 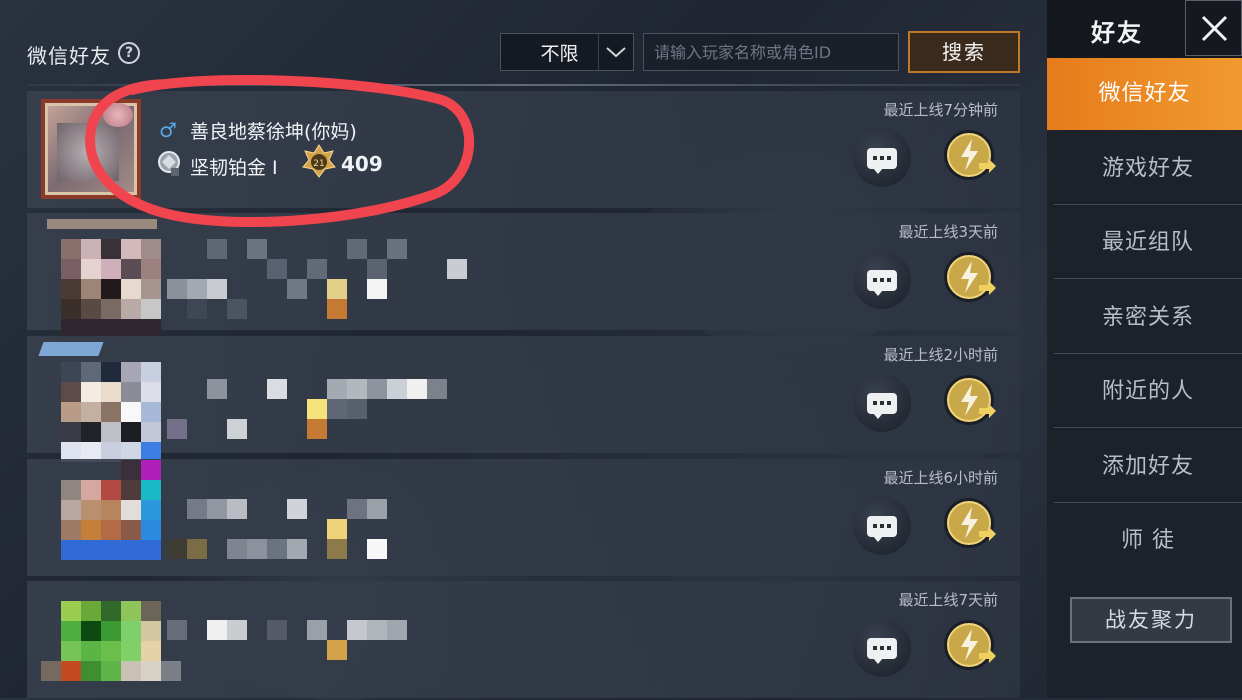 I want to click on close-icon, so click(x=1214, y=28).